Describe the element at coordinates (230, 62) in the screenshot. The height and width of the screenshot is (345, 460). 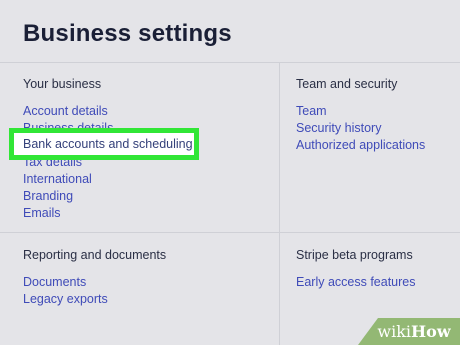
I see `top-divider` at that location.